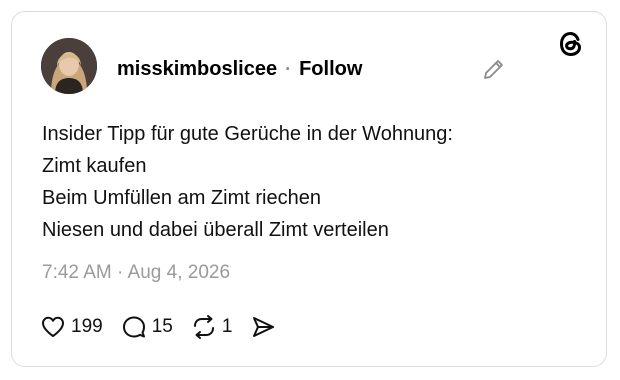 The height and width of the screenshot is (380, 620). What do you see at coordinates (571, 44) in the screenshot?
I see `threads-logo-icon` at bounding box center [571, 44].